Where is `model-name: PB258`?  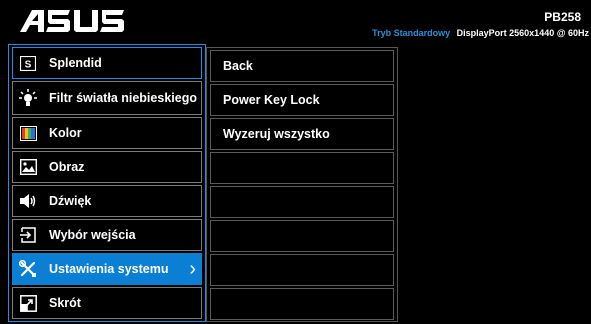
model-name: PB258 is located at coordinates (562, 17).